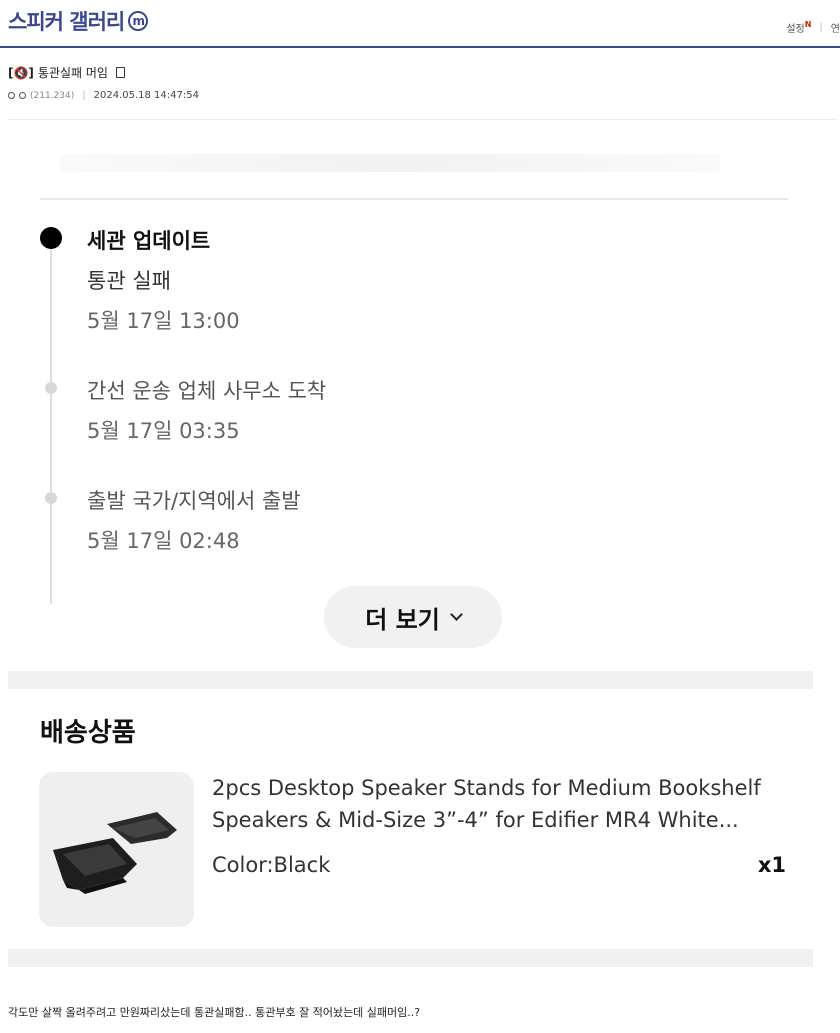 This screenshot has height=1033, width=840. I want to click on faded-top-content, so click(390, 163).